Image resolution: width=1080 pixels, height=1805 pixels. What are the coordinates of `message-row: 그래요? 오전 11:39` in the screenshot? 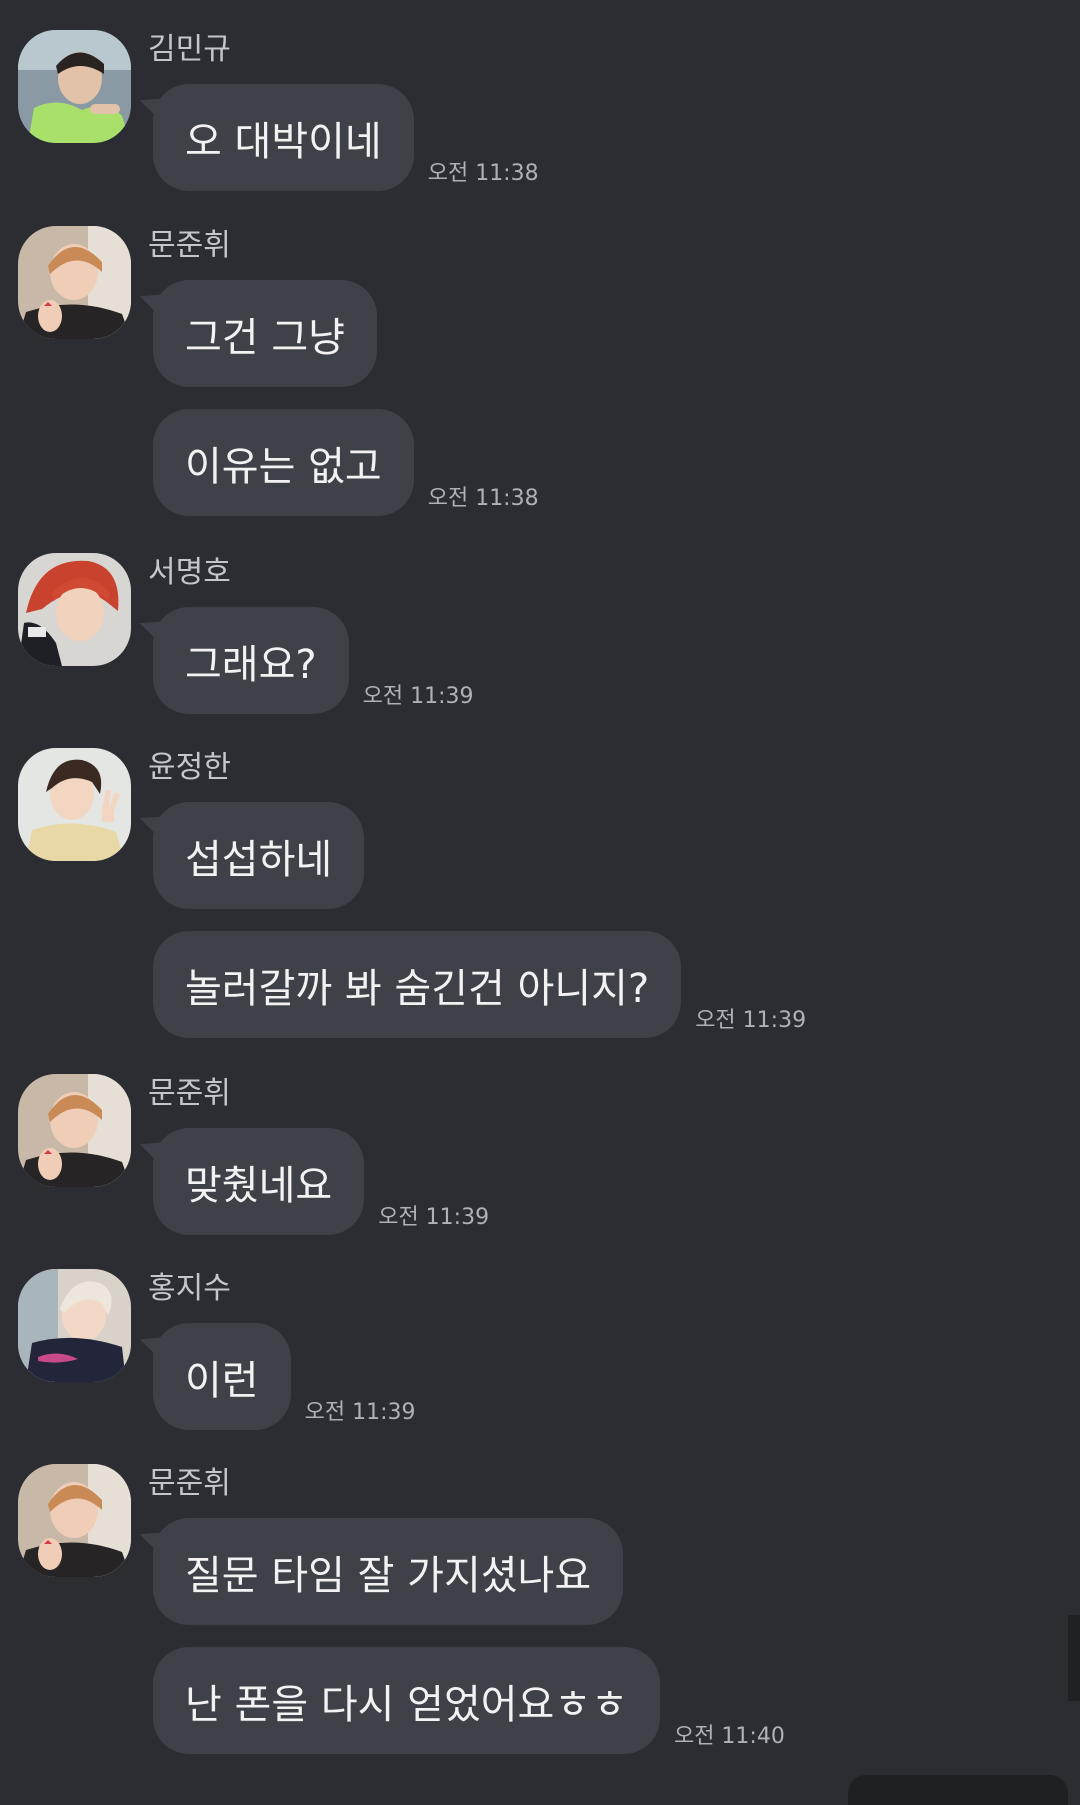 It's located at (313, 660).